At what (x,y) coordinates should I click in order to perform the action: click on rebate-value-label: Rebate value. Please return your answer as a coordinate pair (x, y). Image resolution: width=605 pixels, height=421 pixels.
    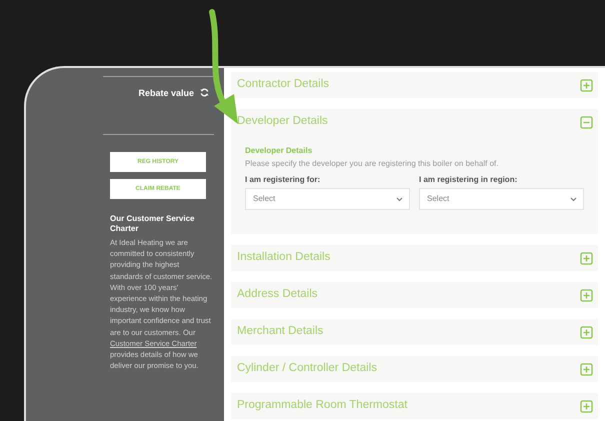
    Looking at the image, I should click on (166, 93).